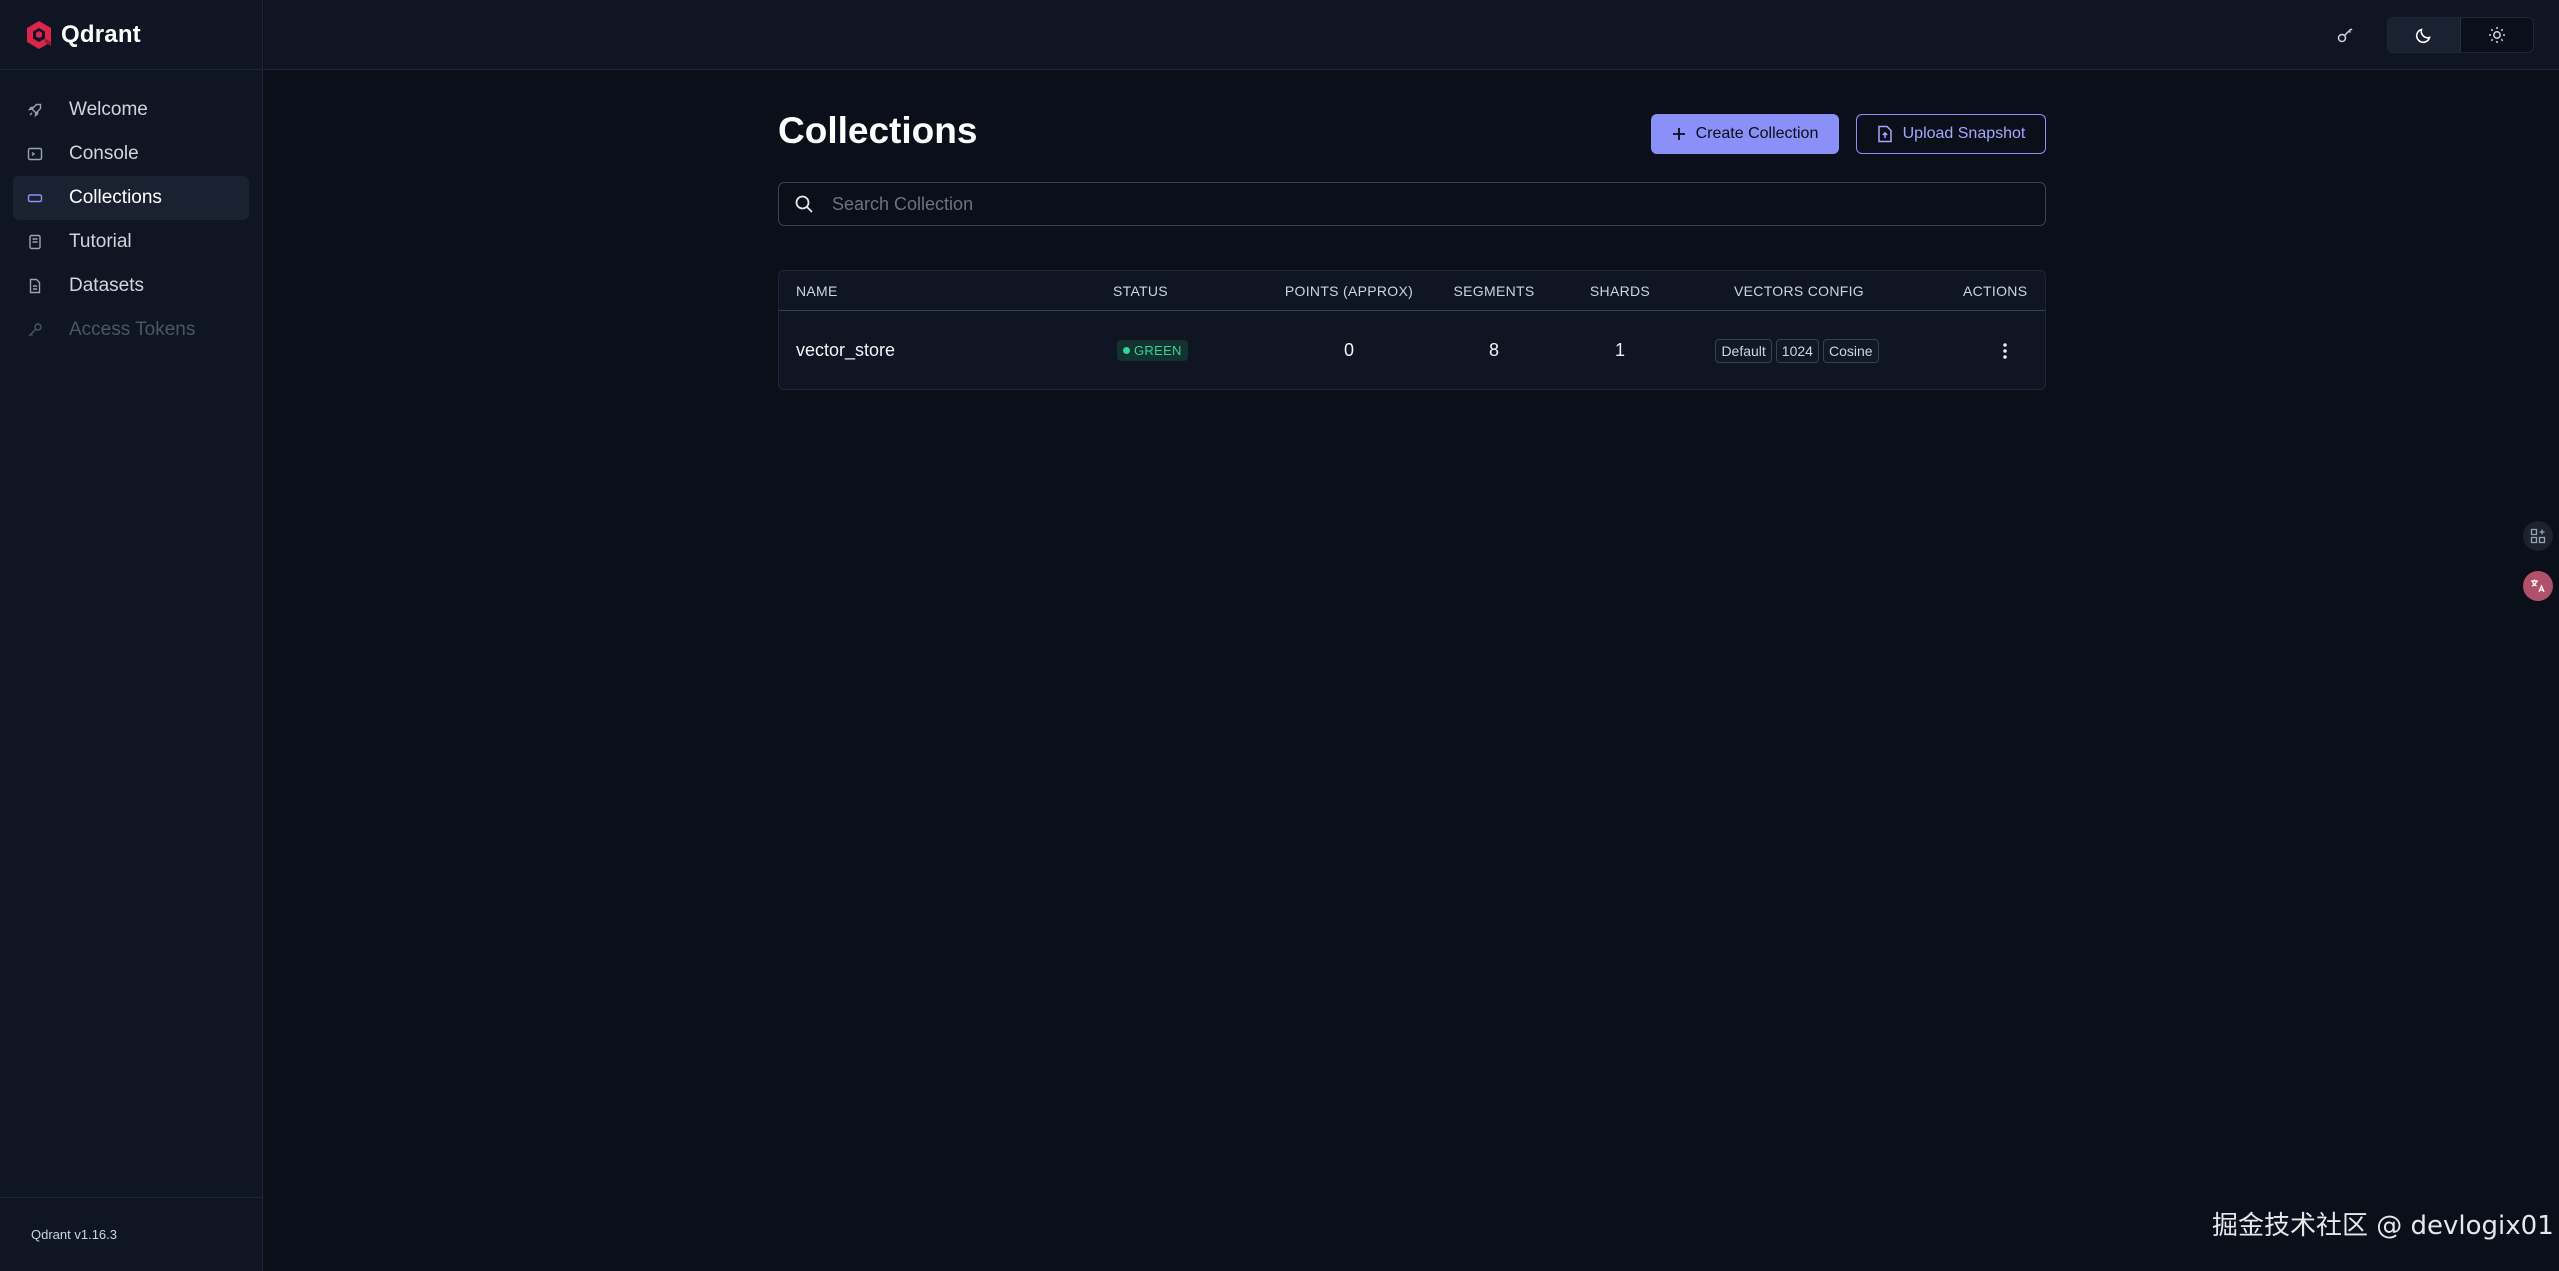 The width and height of the screenshot is (2559, 1271). Describe the element at coordinates (1757, 133) in the screenshot. I see `create-collection-label: Create Collection` at that location.